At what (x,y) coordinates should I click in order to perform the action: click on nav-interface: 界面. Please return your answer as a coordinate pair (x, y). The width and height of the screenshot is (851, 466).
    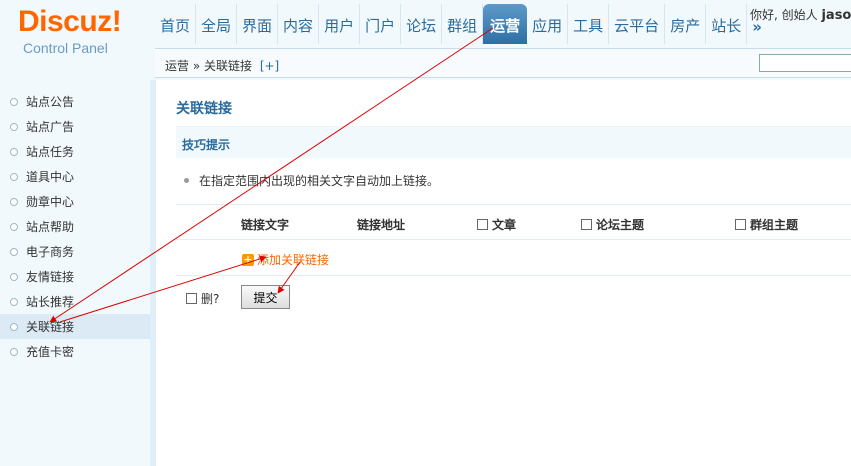
    Looking at the image, I should click on (258, 24).